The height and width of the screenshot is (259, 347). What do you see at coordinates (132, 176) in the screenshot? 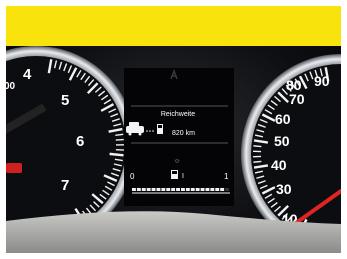
I see `fuel-min-label: 0` at bounding box center [132, 176].